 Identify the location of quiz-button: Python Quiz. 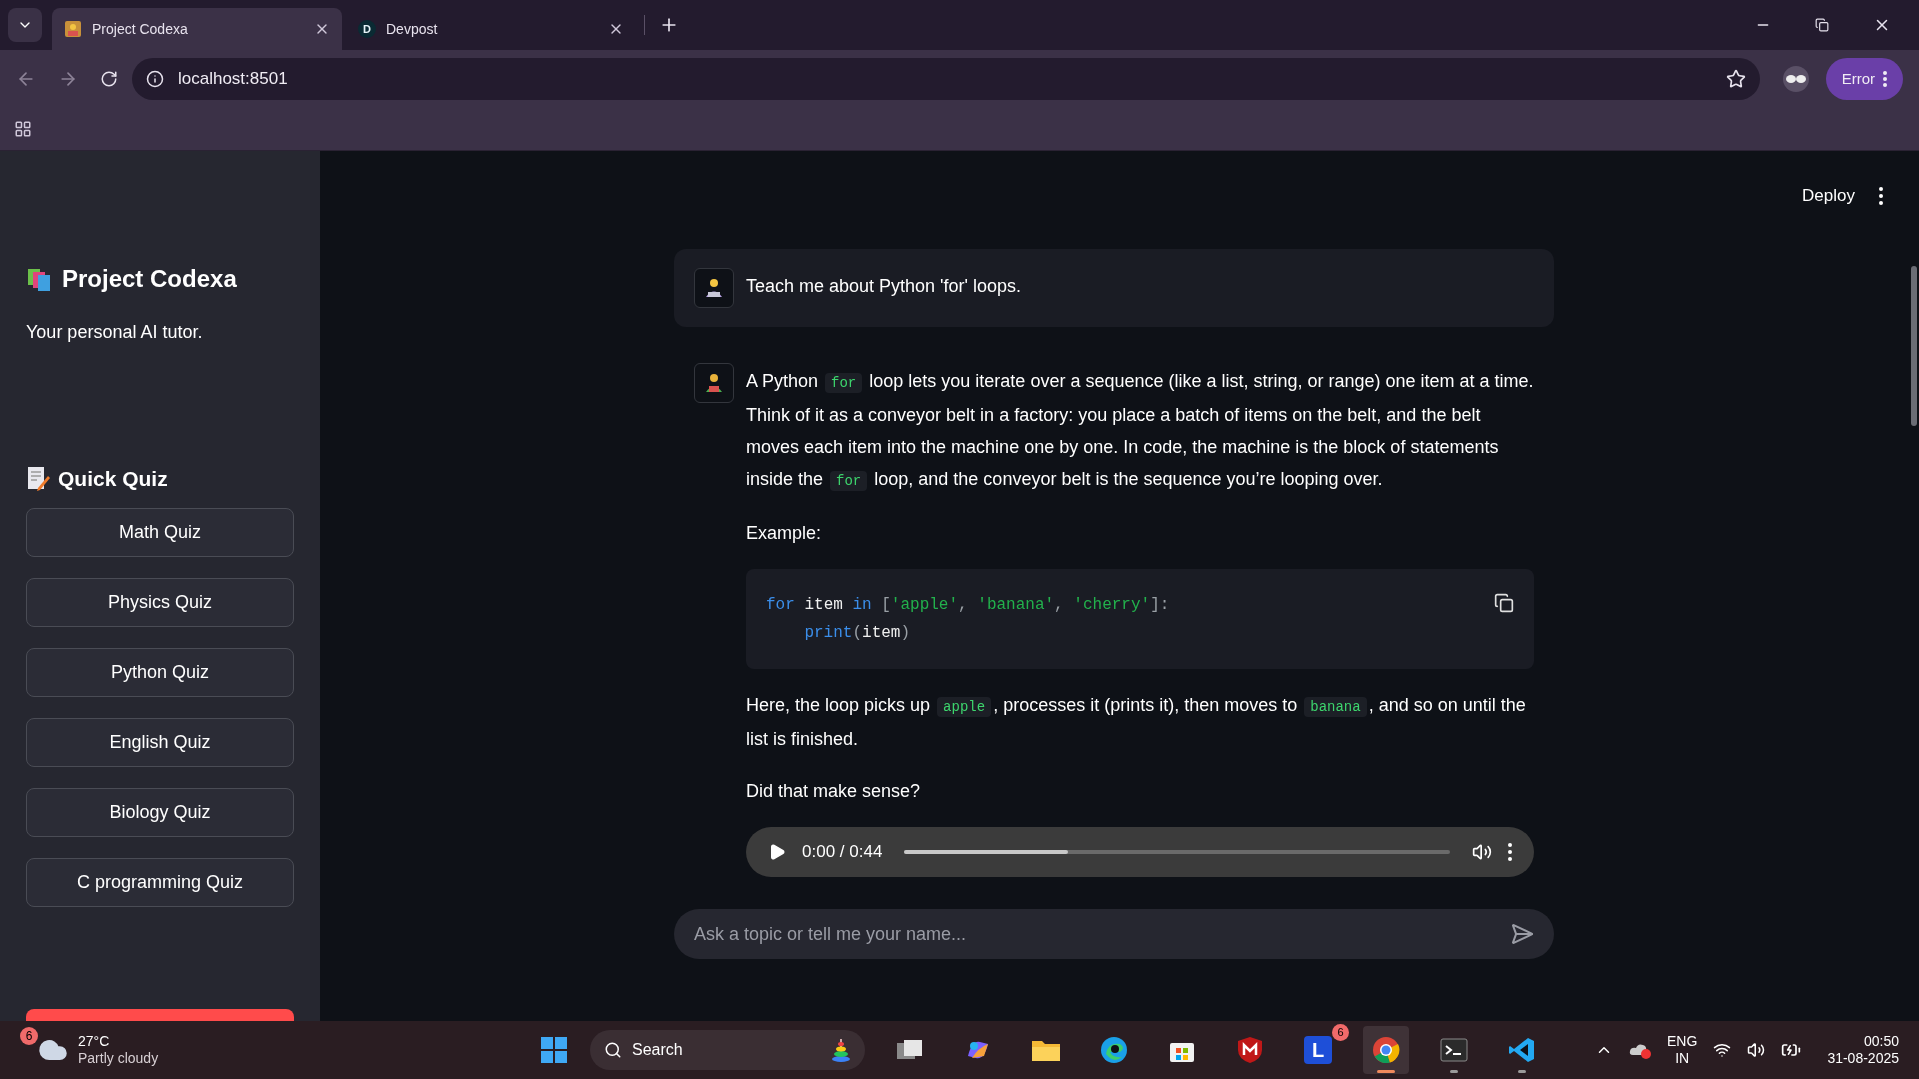
(160, 672).